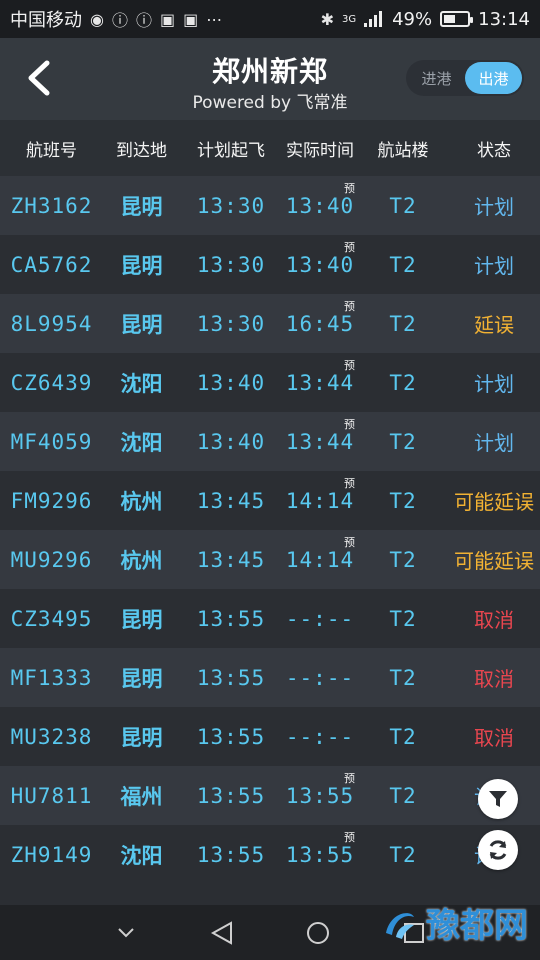  Describe the element at coordinates (143, 20) in the screenshot. I see `info-icon-2: ⓘ` at that location.